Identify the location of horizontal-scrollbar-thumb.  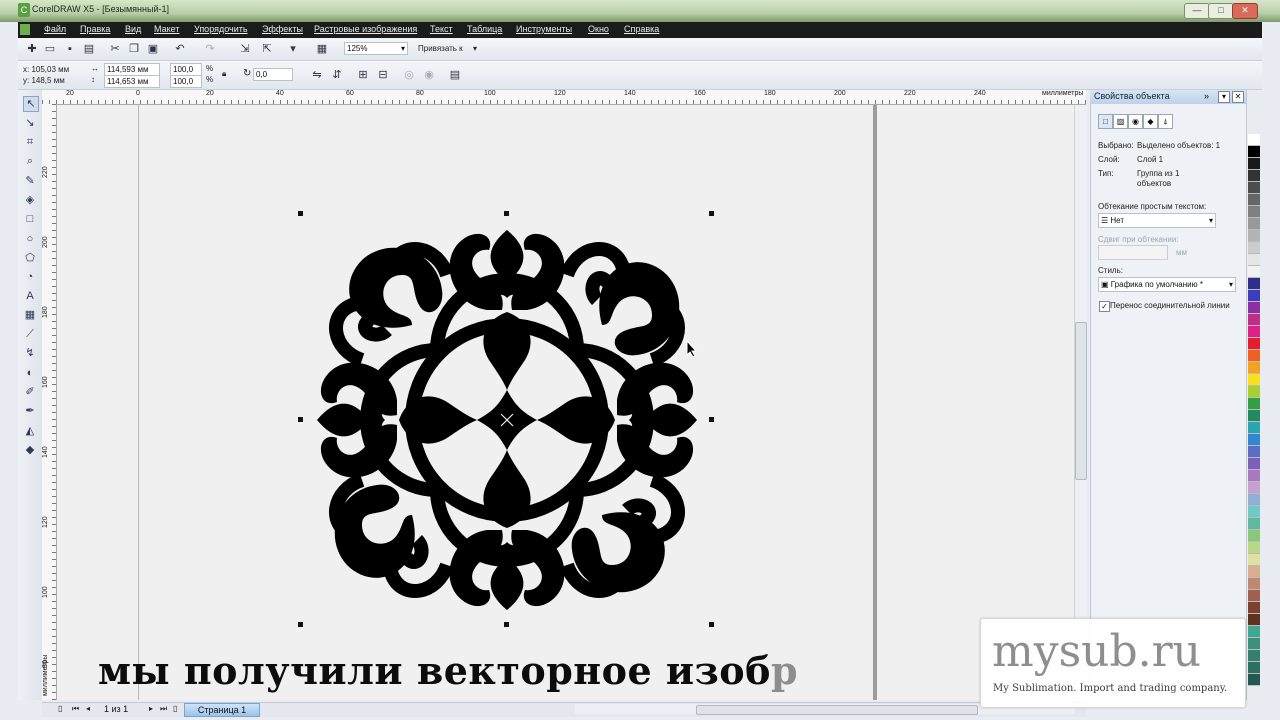
(837, 710).